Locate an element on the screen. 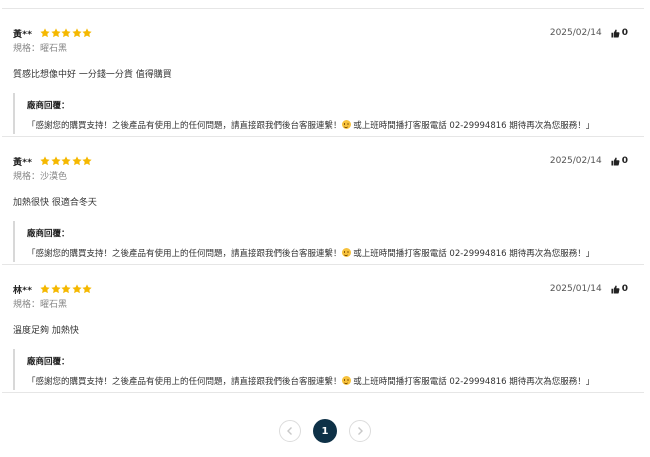 The image size is (650, 457). review-text: 加熱很快 很適合冬天 is located at coordinates (55, 203).